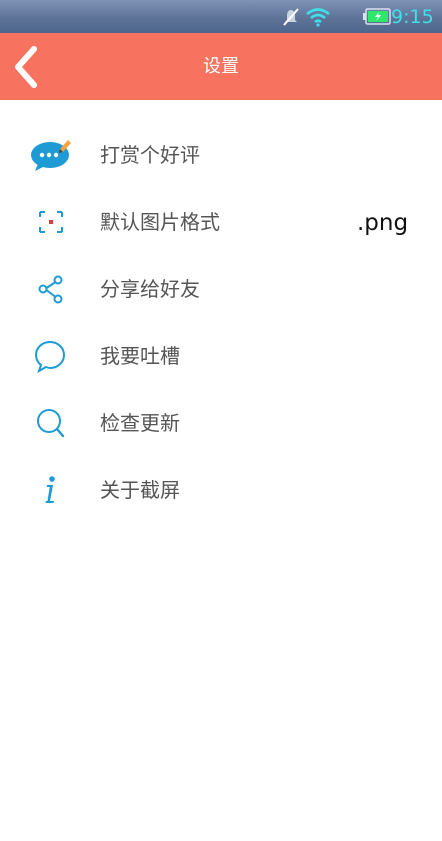 The height and width of the screenshot is (841, 442). What do you see at coordinates (221, 490) in the screenshot?
I see `menu-item-about: 关于截屏` at bounding box center [221, 490].